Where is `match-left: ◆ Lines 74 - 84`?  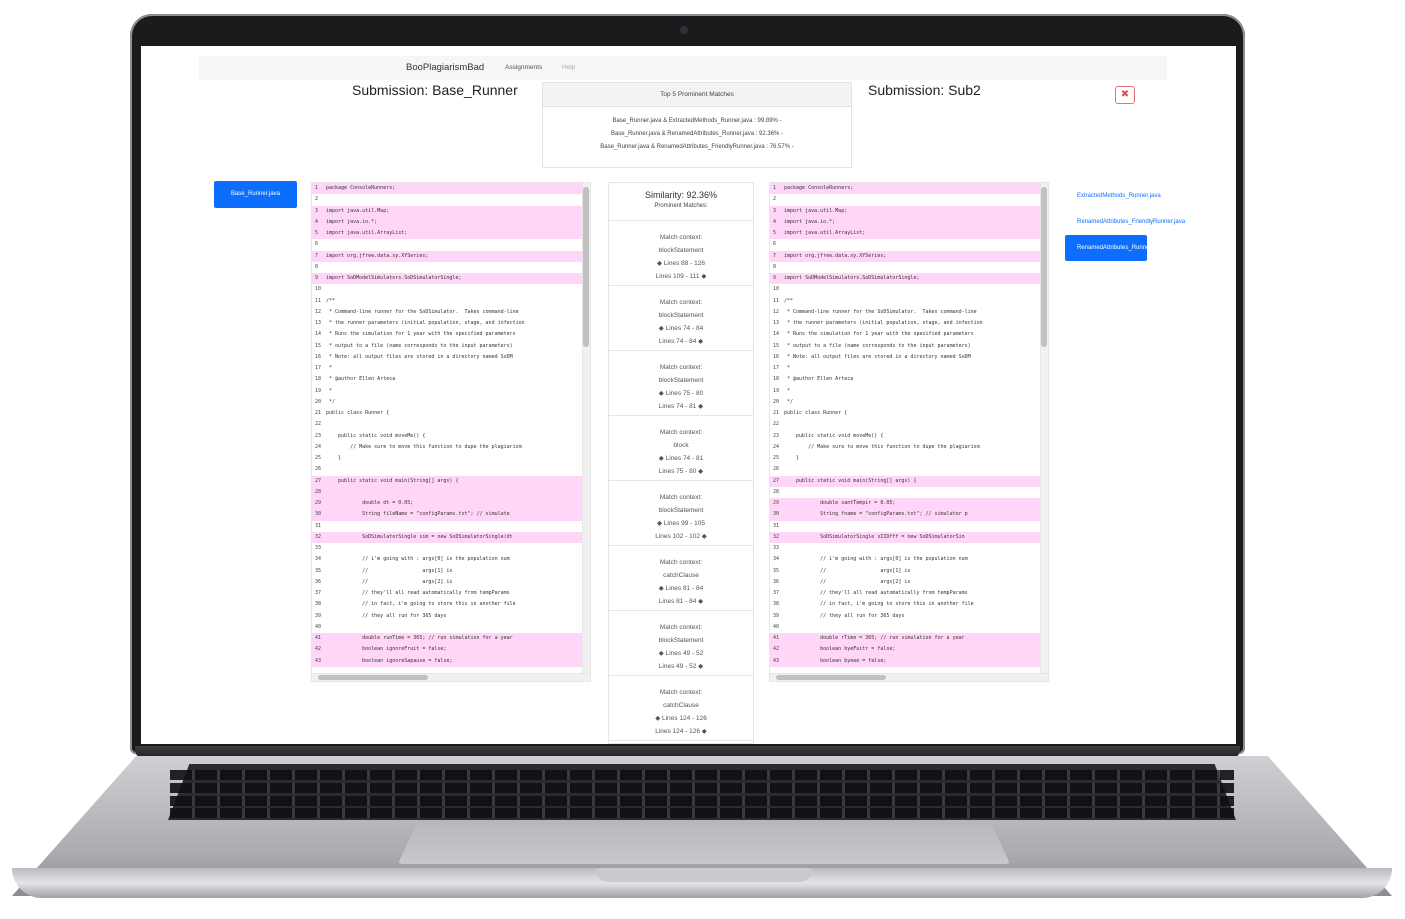
match-left: ◆ Lines 74 - 84 is located at coordinates (681, 328).